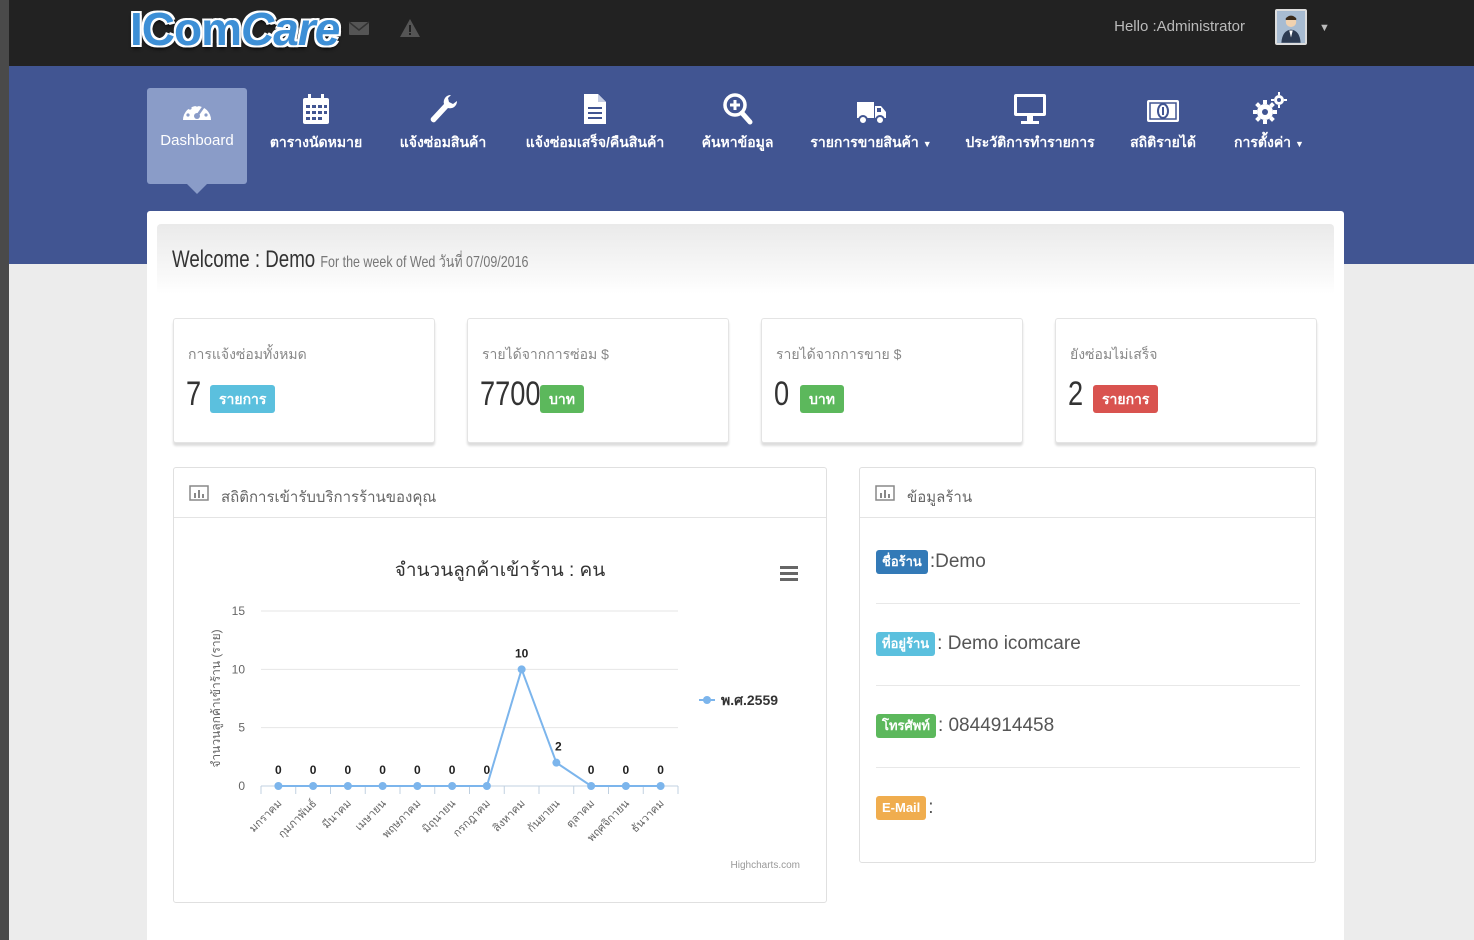 This screenshot has width=1474, height=940. What do you see at coordinates (239, 611) in the screenshot?
I see `y-tick-label: 15` at bounding box center [239, 611].